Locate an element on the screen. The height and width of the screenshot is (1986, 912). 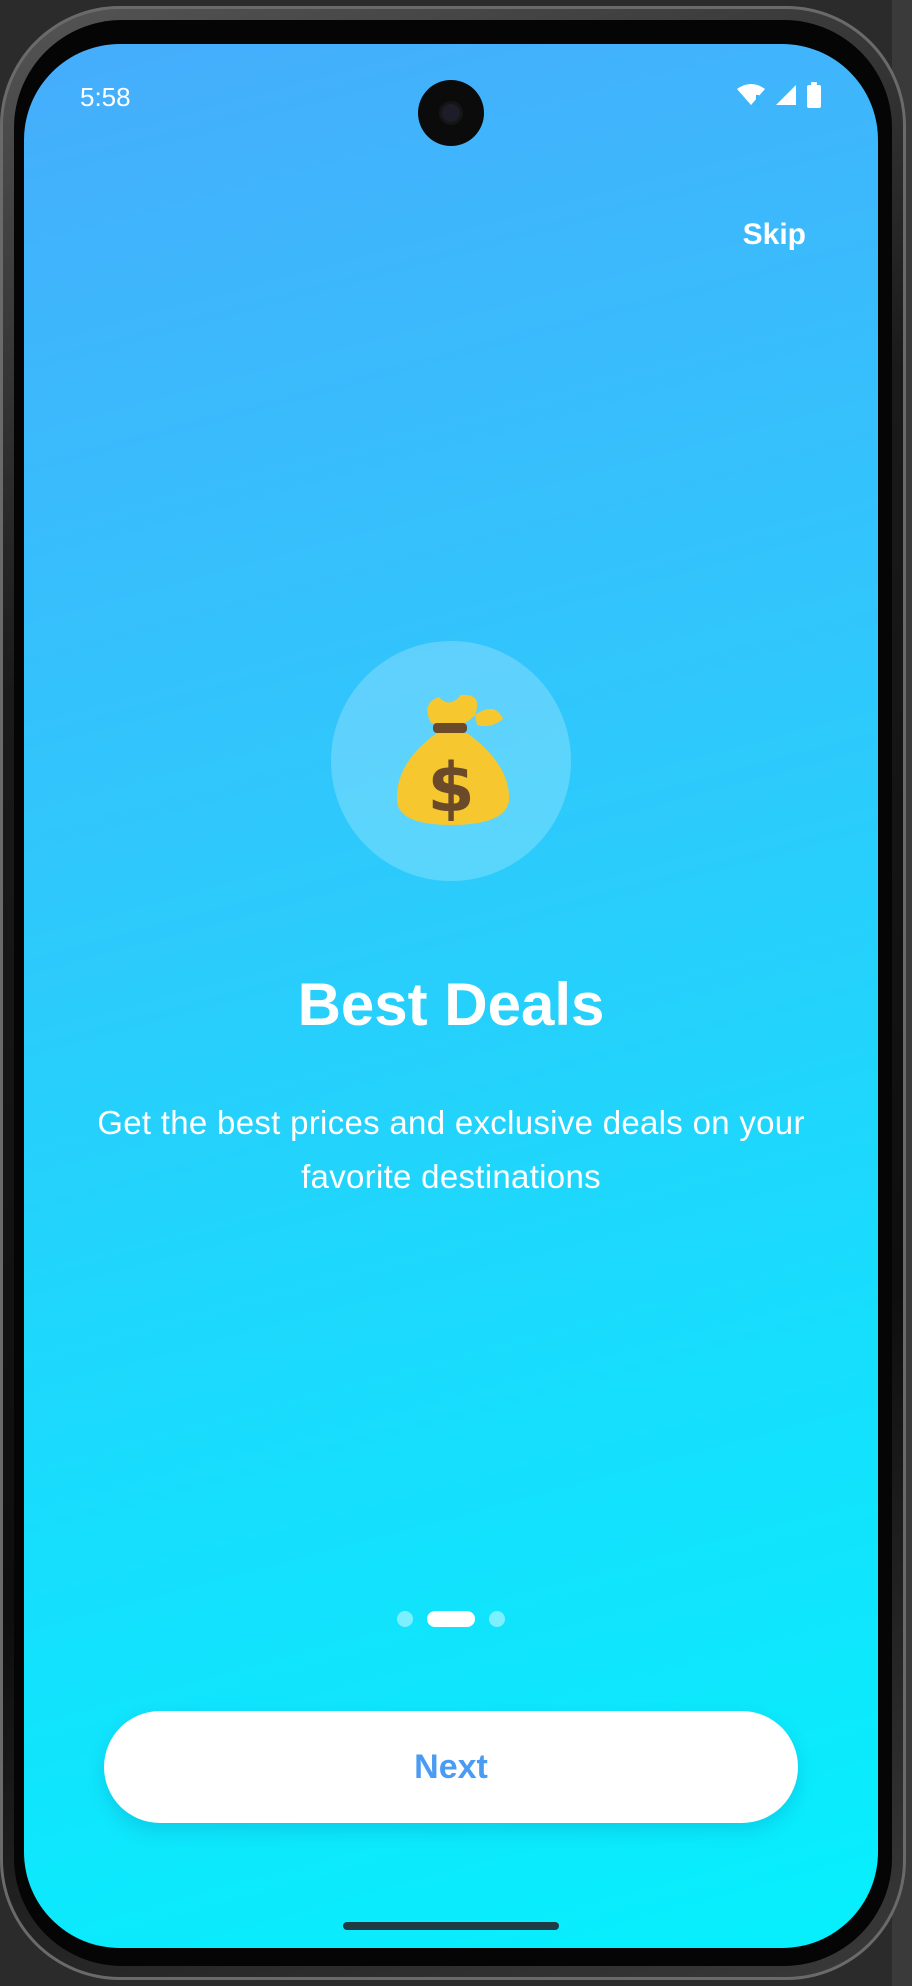
money-bag-icon: $ is located at coordinates (453, 761).